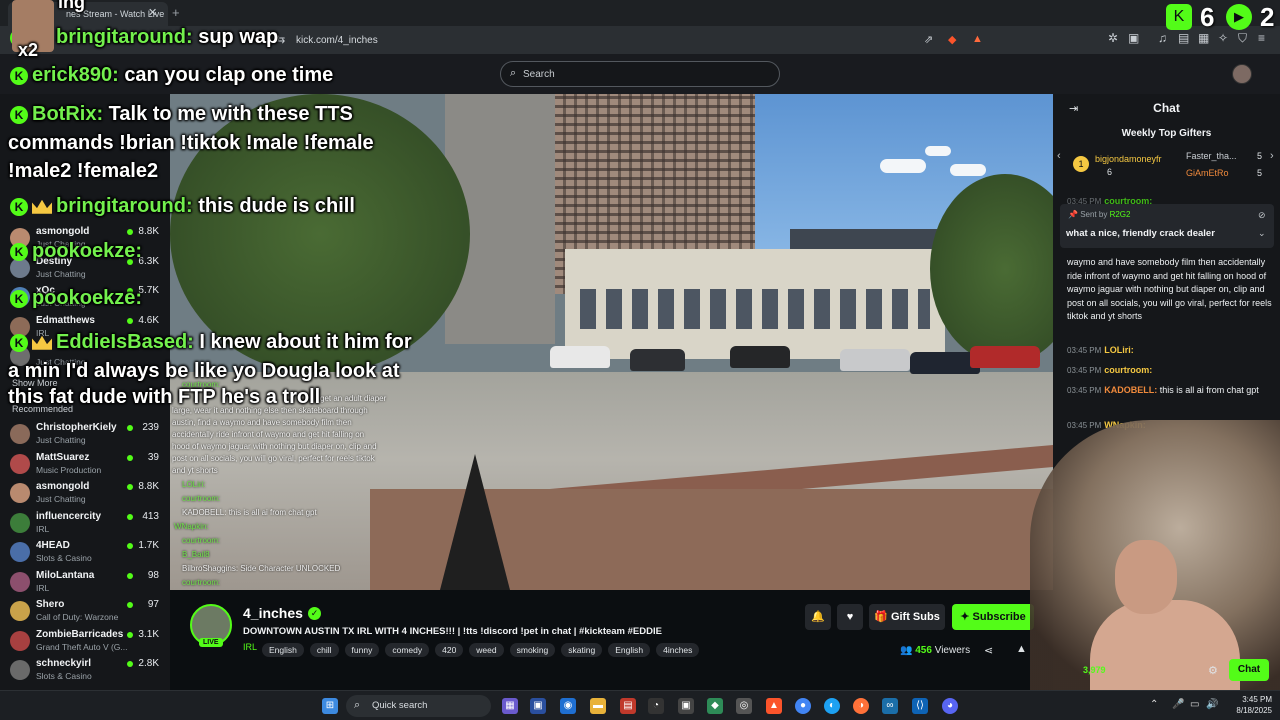  Describe the element at coordinates (510, 706) in the screenshot. I see `taskview-icon: ▦` at that location.